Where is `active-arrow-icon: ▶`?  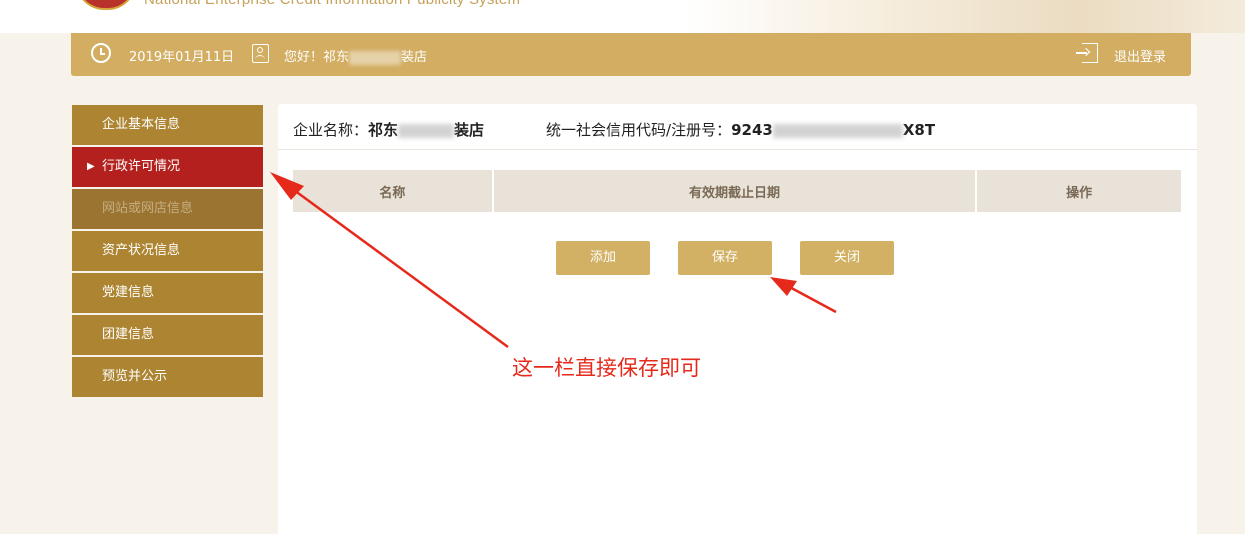
active-arrow-icon: ▶ is located at coordinates (91, 166).